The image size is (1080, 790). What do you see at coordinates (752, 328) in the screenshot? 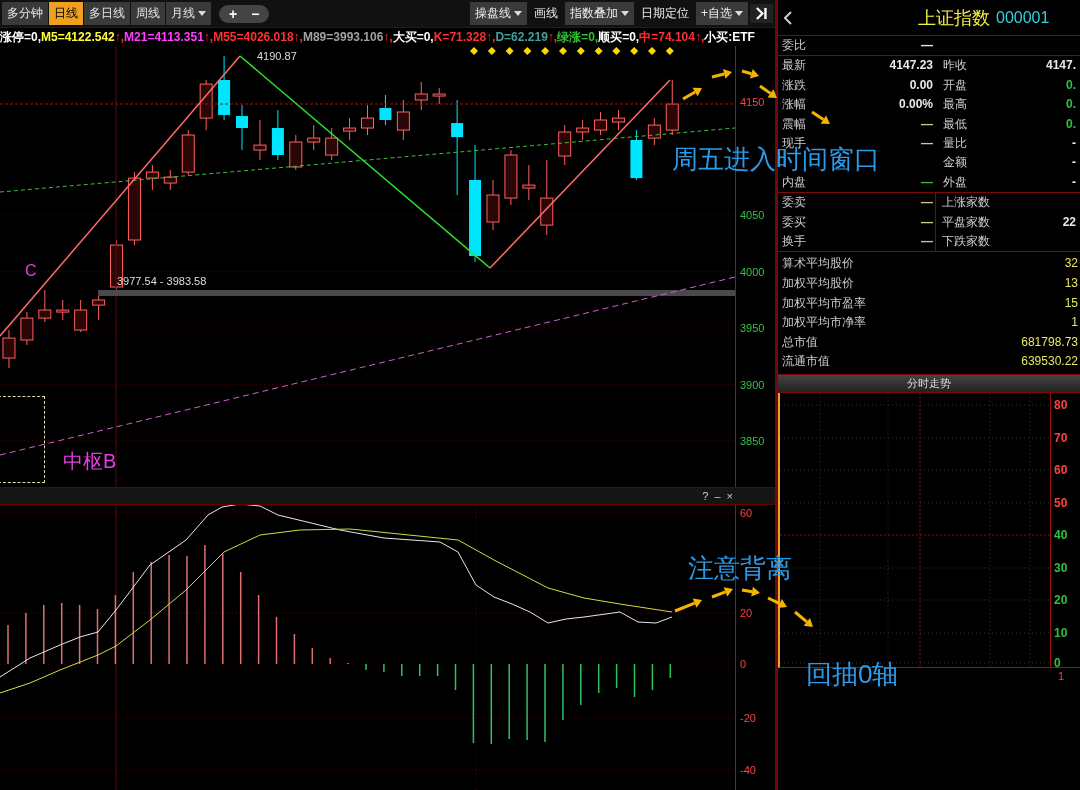
I see `axis-label: 3950` at bounding box center [752, 328].